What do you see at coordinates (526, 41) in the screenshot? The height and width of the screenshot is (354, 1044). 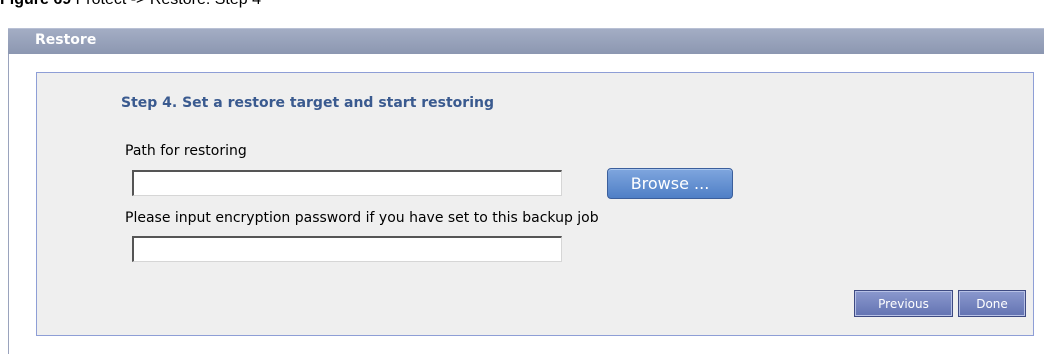 I see `panel-header: Restore` at bounding box center [526, 41].